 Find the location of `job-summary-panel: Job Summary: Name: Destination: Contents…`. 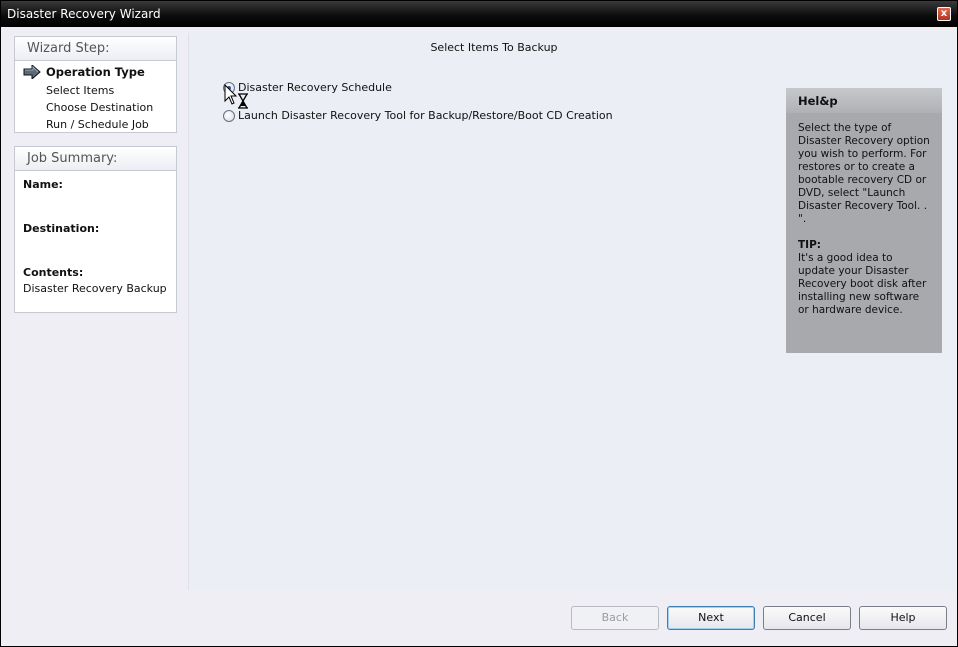

job-summary-panel: Job Summary: Name: Destination: Contents… is located at coordinates (95, 229).